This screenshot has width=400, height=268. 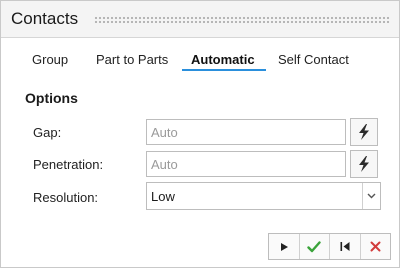 What do you see at coordinates (246, 164) in the screenshot?
I see `penetration-input` at bounding box center [246, 164].